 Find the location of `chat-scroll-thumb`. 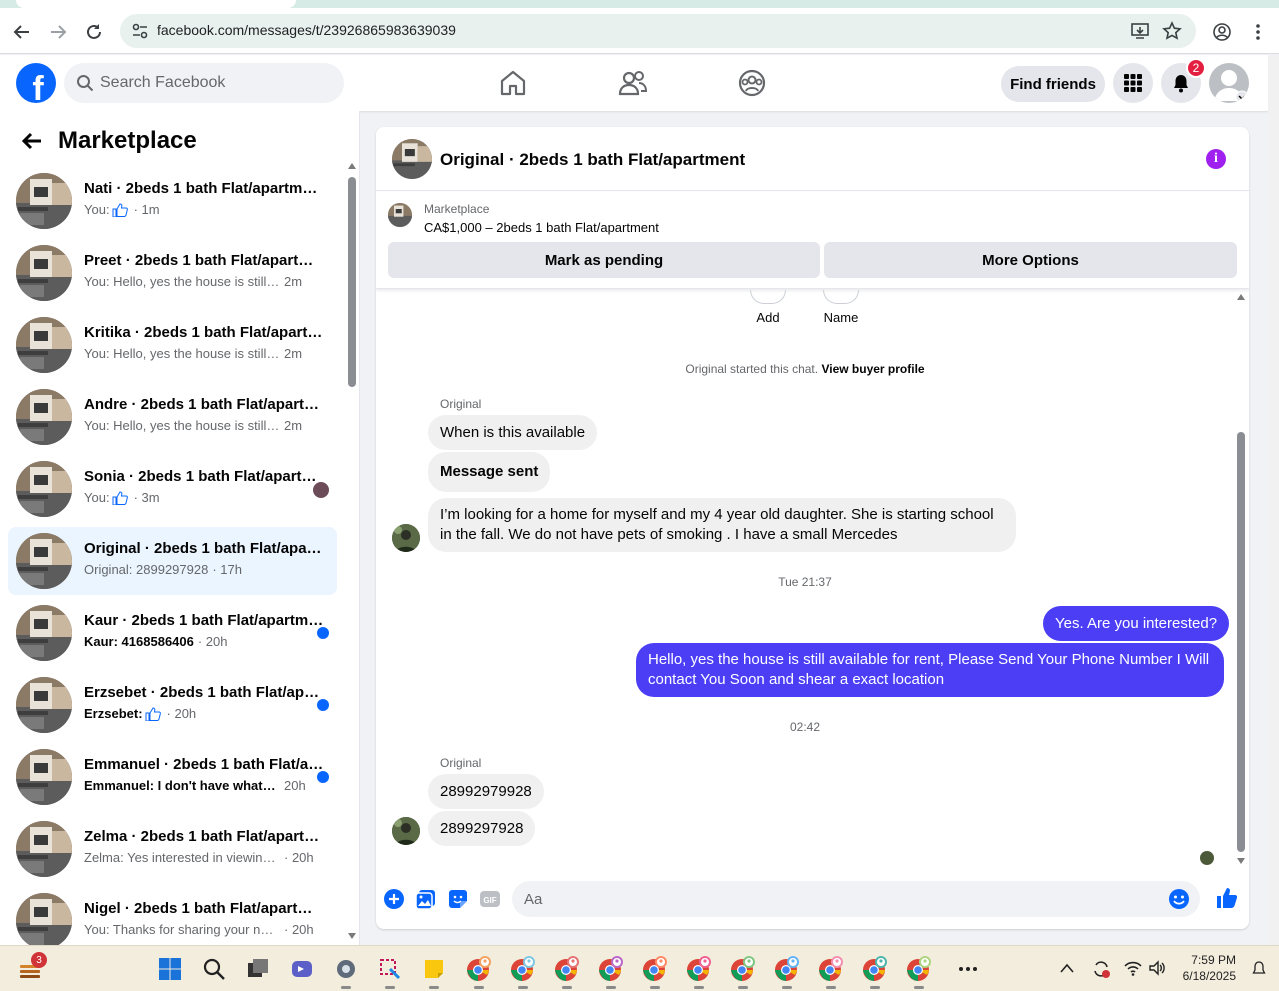

chat-scroll-thumb is located at coordinates (1241, 642).